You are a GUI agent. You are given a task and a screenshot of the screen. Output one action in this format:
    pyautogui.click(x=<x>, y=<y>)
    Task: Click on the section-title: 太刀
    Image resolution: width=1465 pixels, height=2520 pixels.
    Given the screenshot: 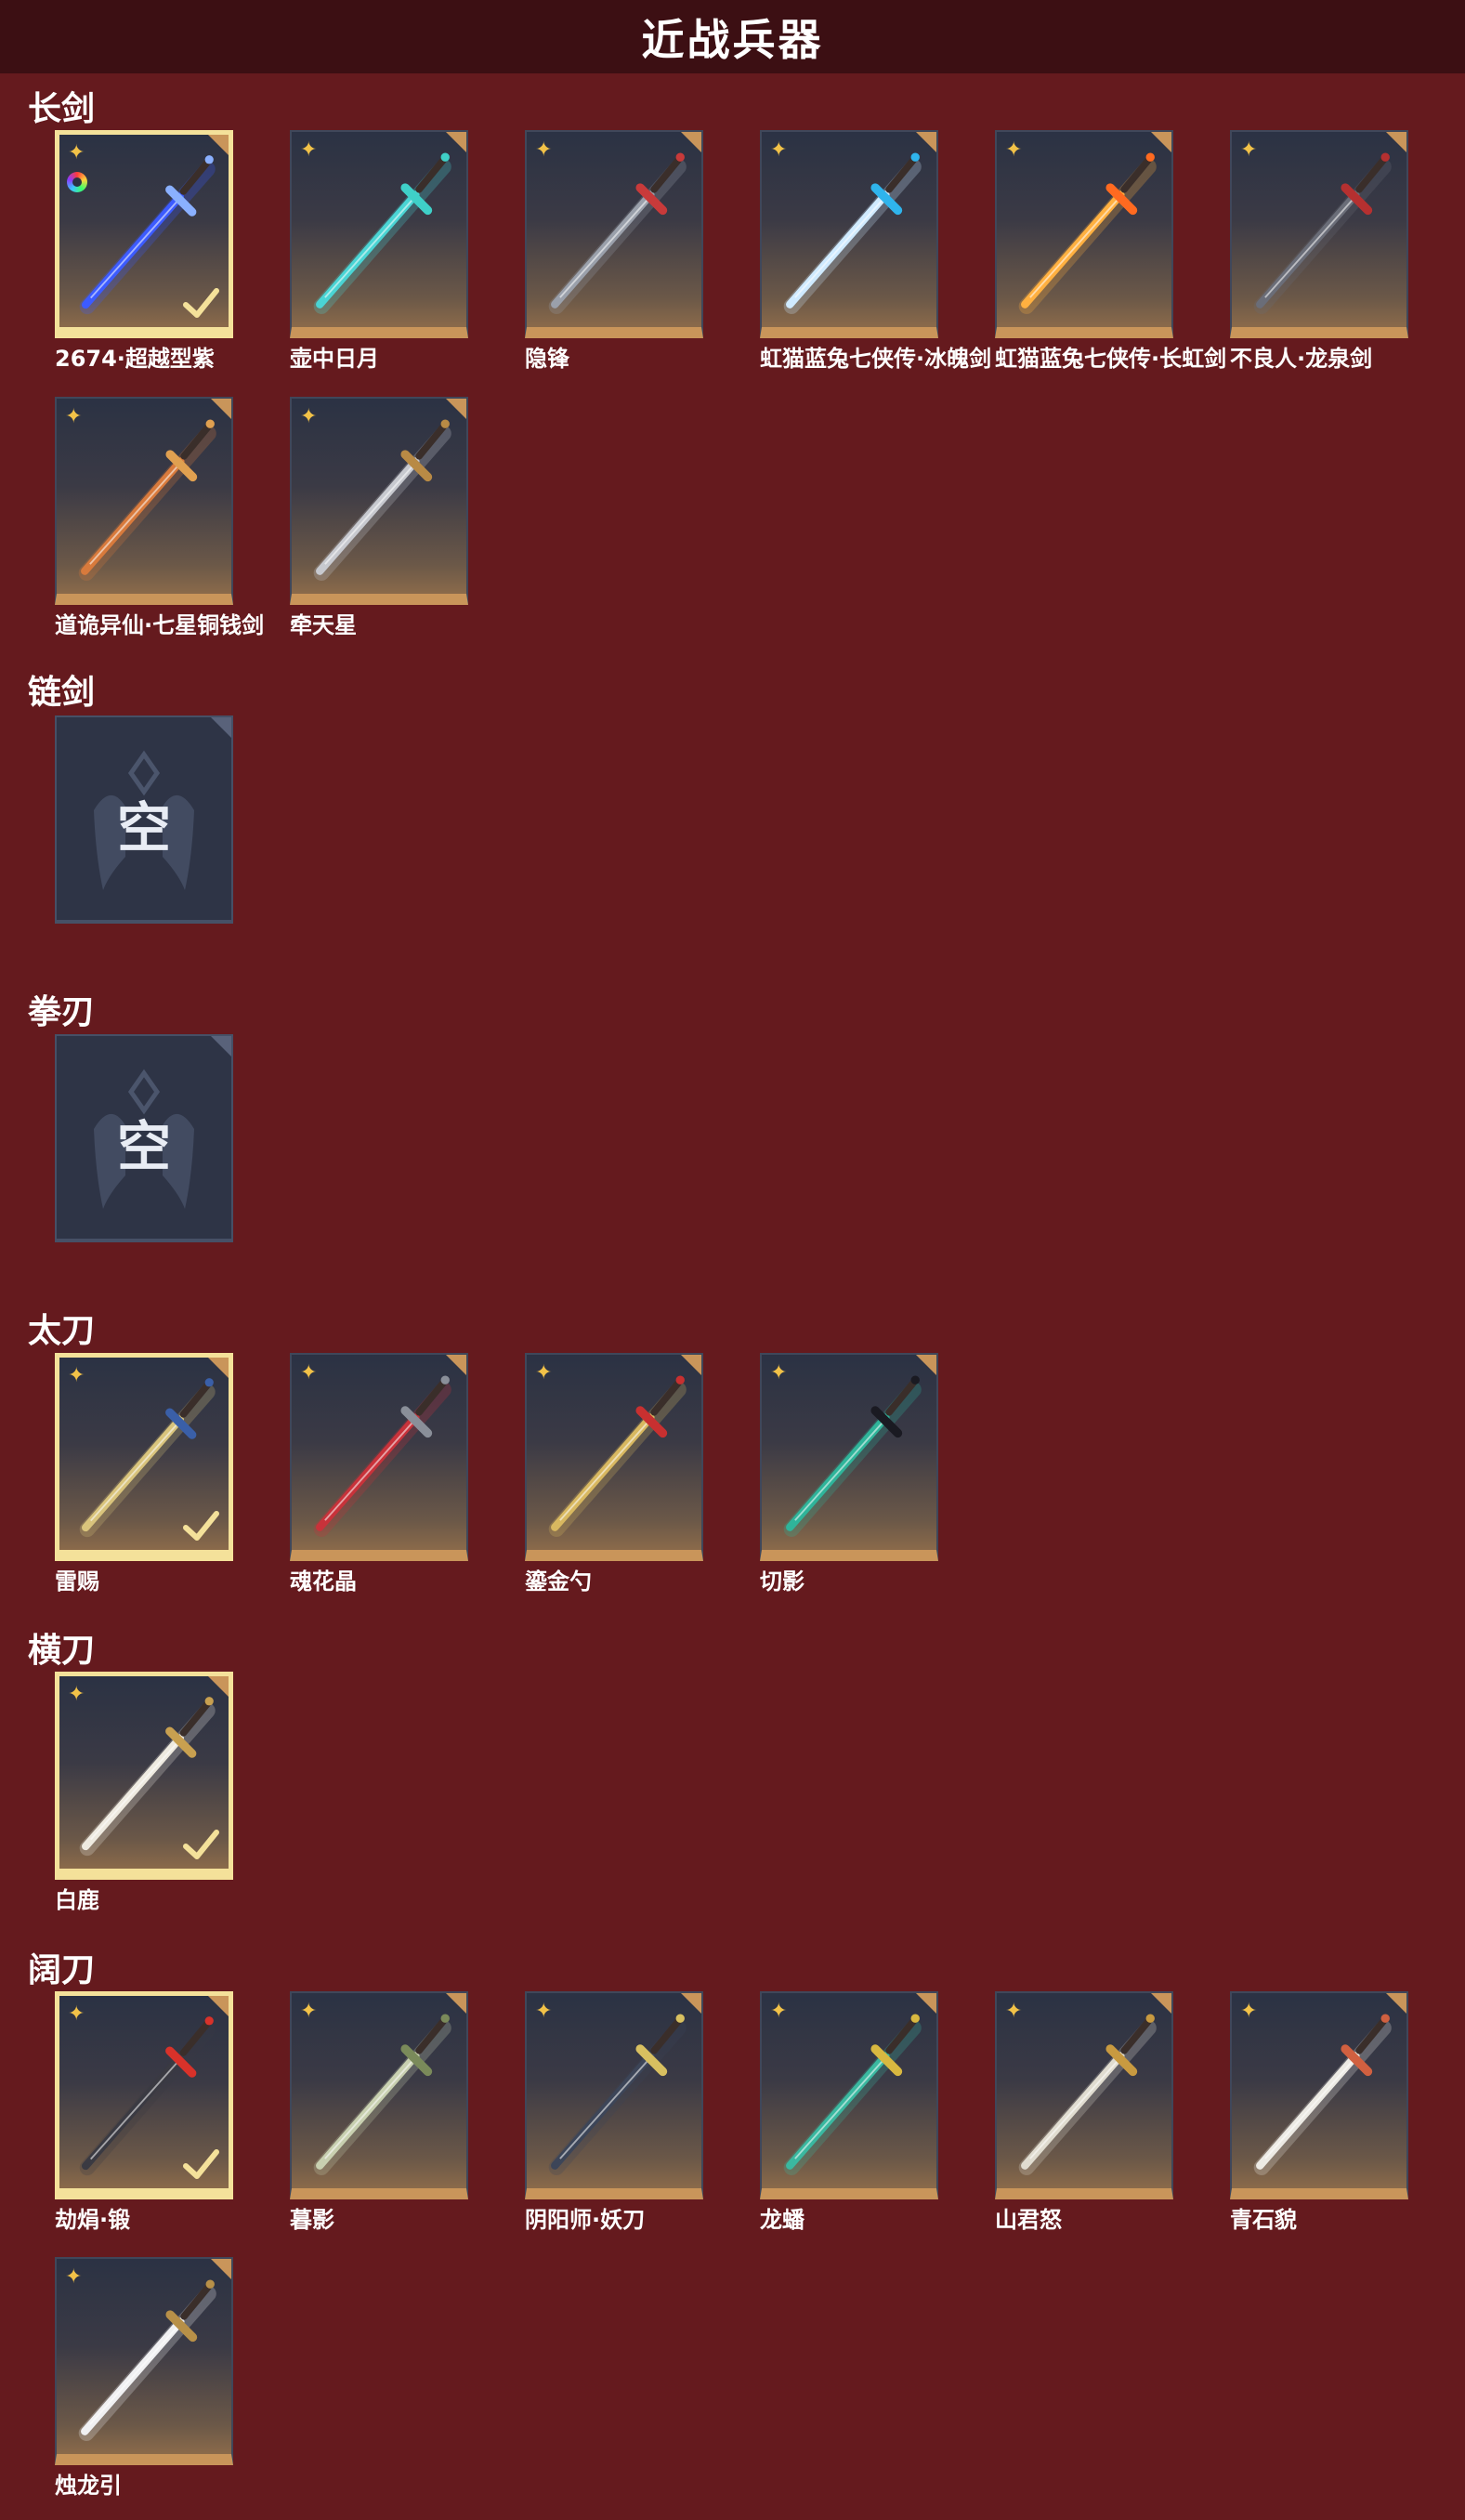 What is the action you would take?
    pyautogui.click(x=62, y=1331)
    